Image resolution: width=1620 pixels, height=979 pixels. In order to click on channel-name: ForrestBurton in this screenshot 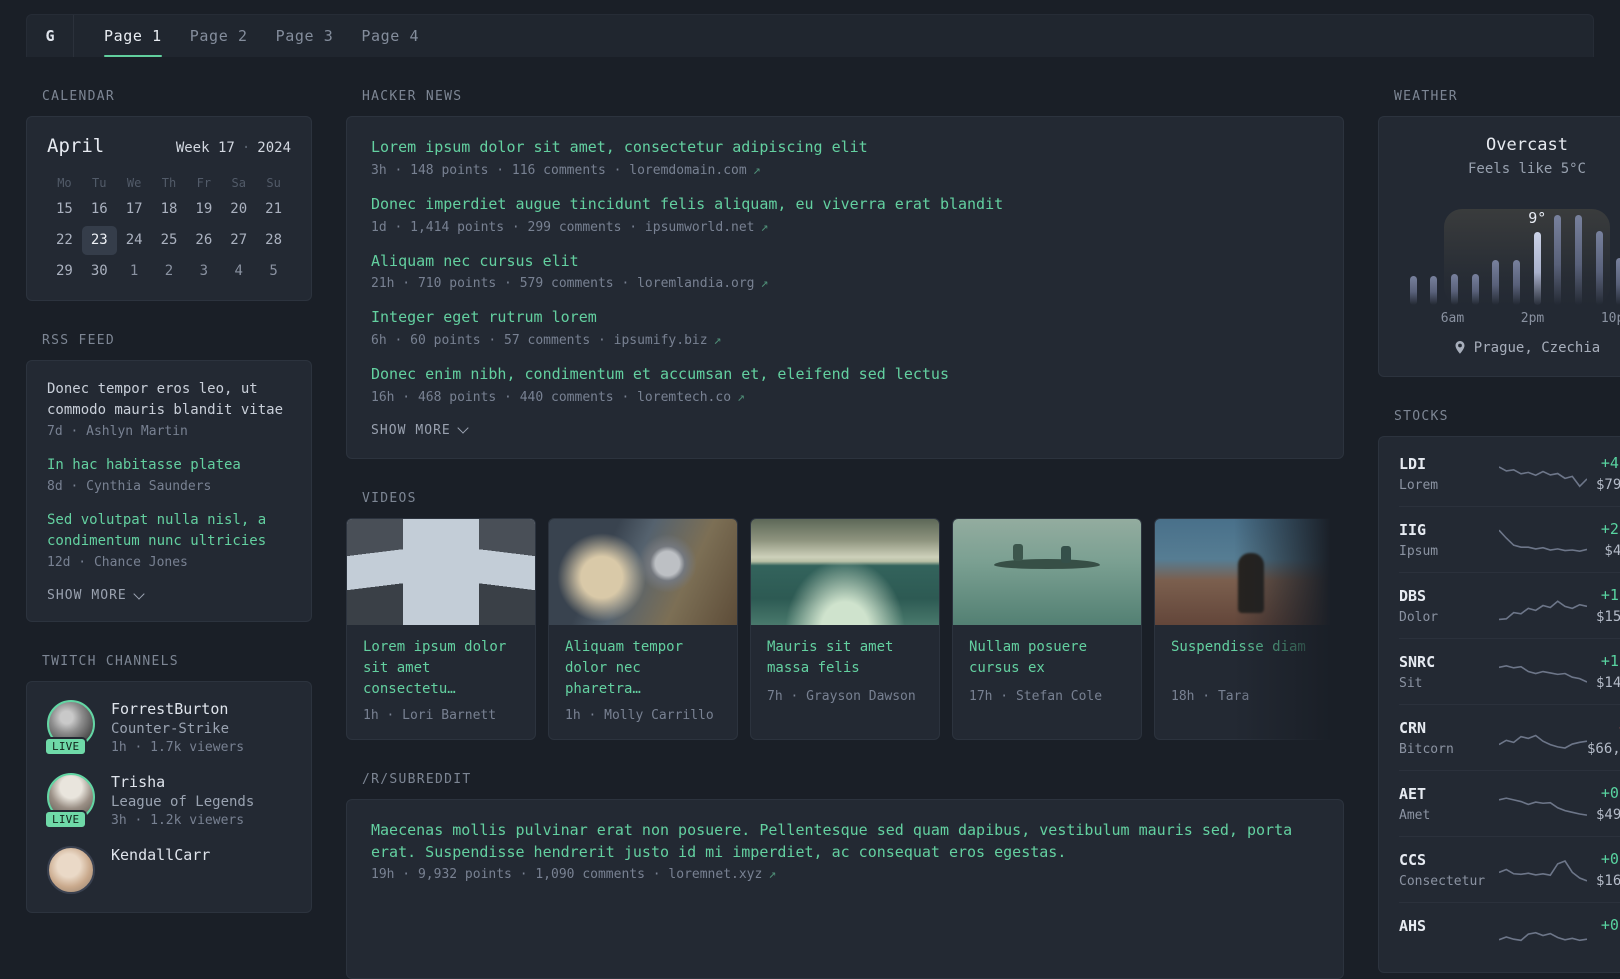, I will do `click(177, 709)`.